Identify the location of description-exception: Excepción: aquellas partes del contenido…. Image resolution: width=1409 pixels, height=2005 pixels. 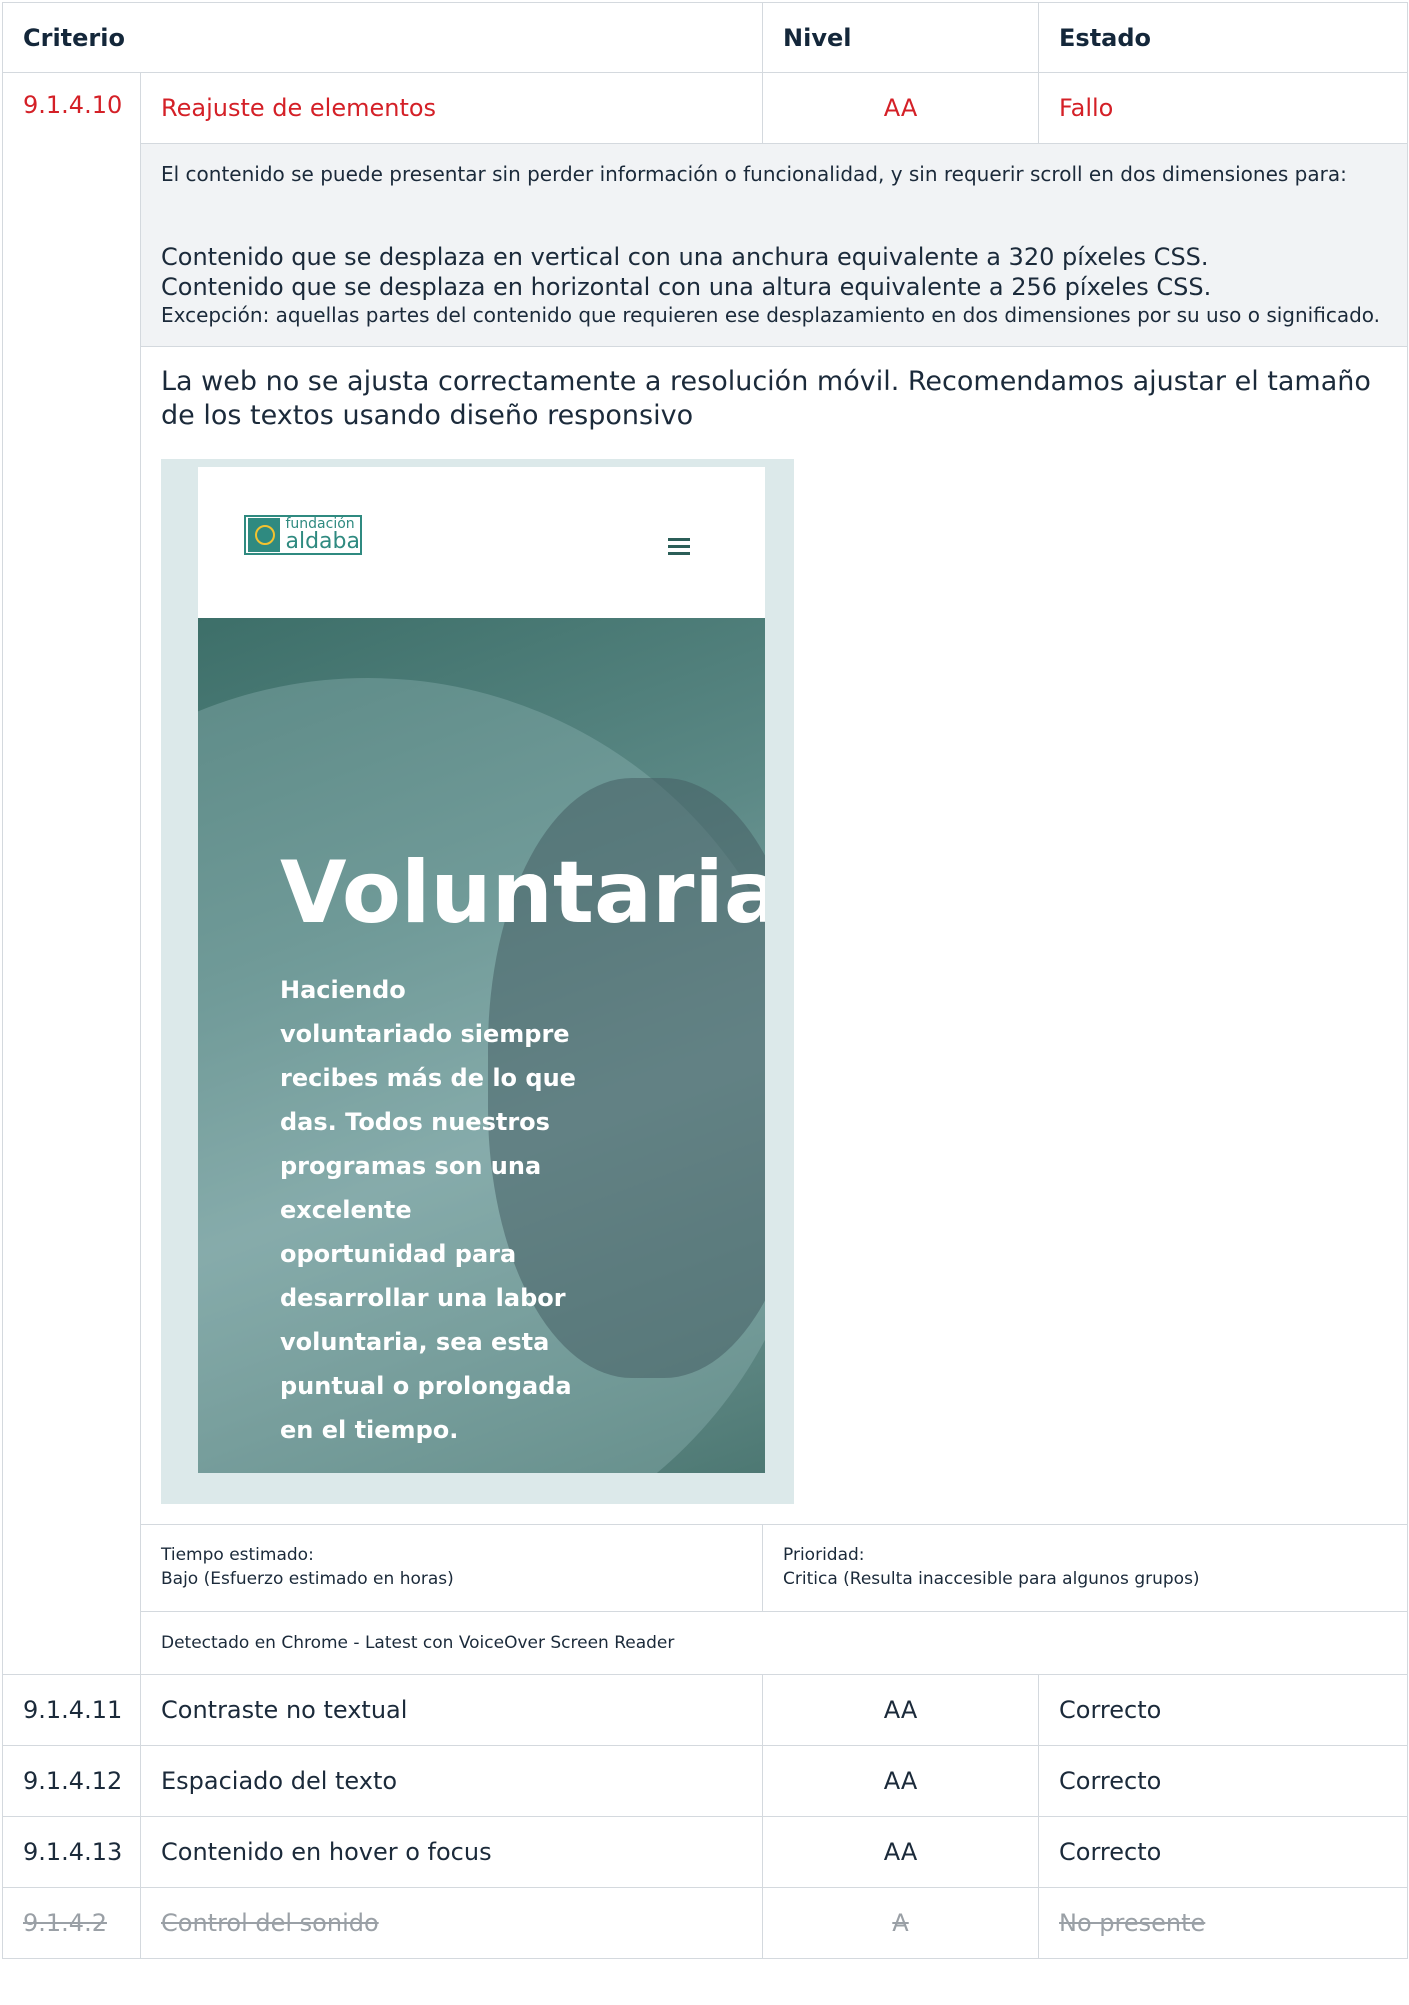
(771, 314).